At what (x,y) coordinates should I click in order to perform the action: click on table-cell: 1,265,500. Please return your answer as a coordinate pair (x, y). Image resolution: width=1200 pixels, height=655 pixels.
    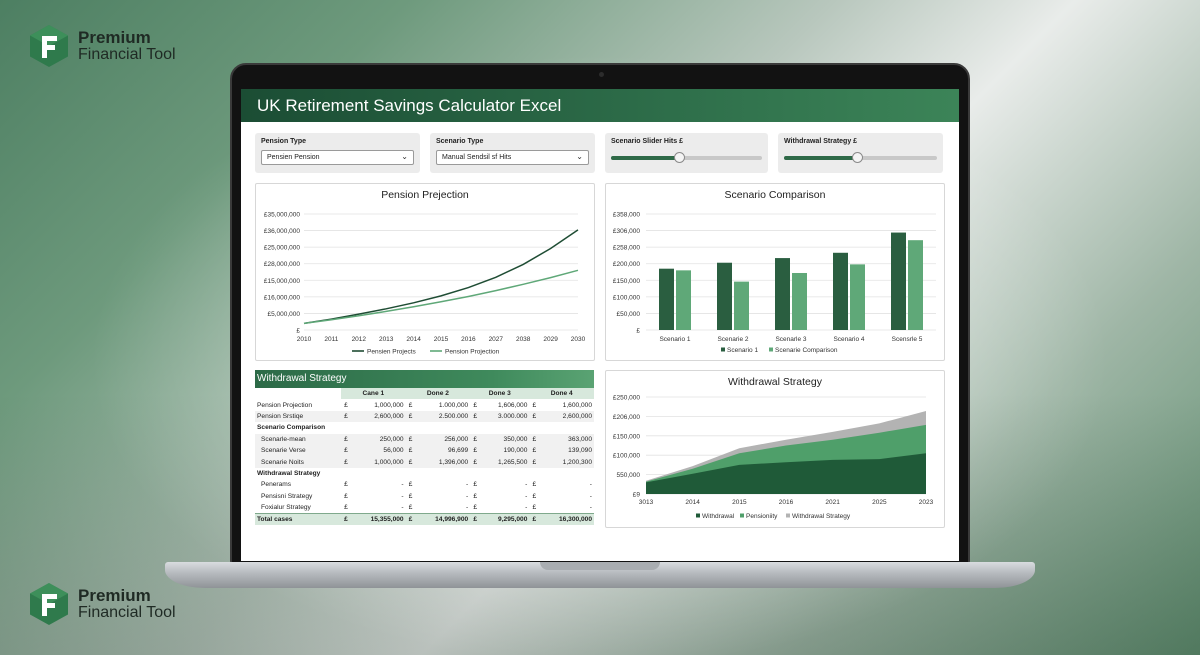
    Looking at the image, I should click on (505, 462).